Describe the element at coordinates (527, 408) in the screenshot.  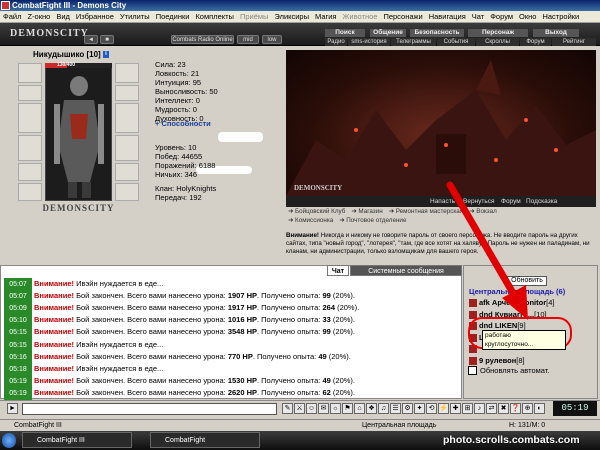
I see `toolbar-icon-20: ⊕` at that location.